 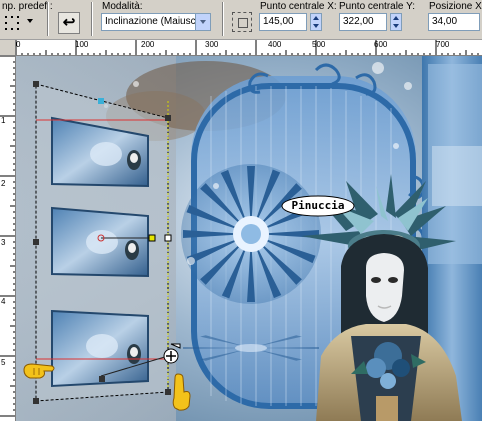 What do you see at coordinates (396, 22) in the screenshot?
I see `center-y-spinner` at bounding box center [396, 22].